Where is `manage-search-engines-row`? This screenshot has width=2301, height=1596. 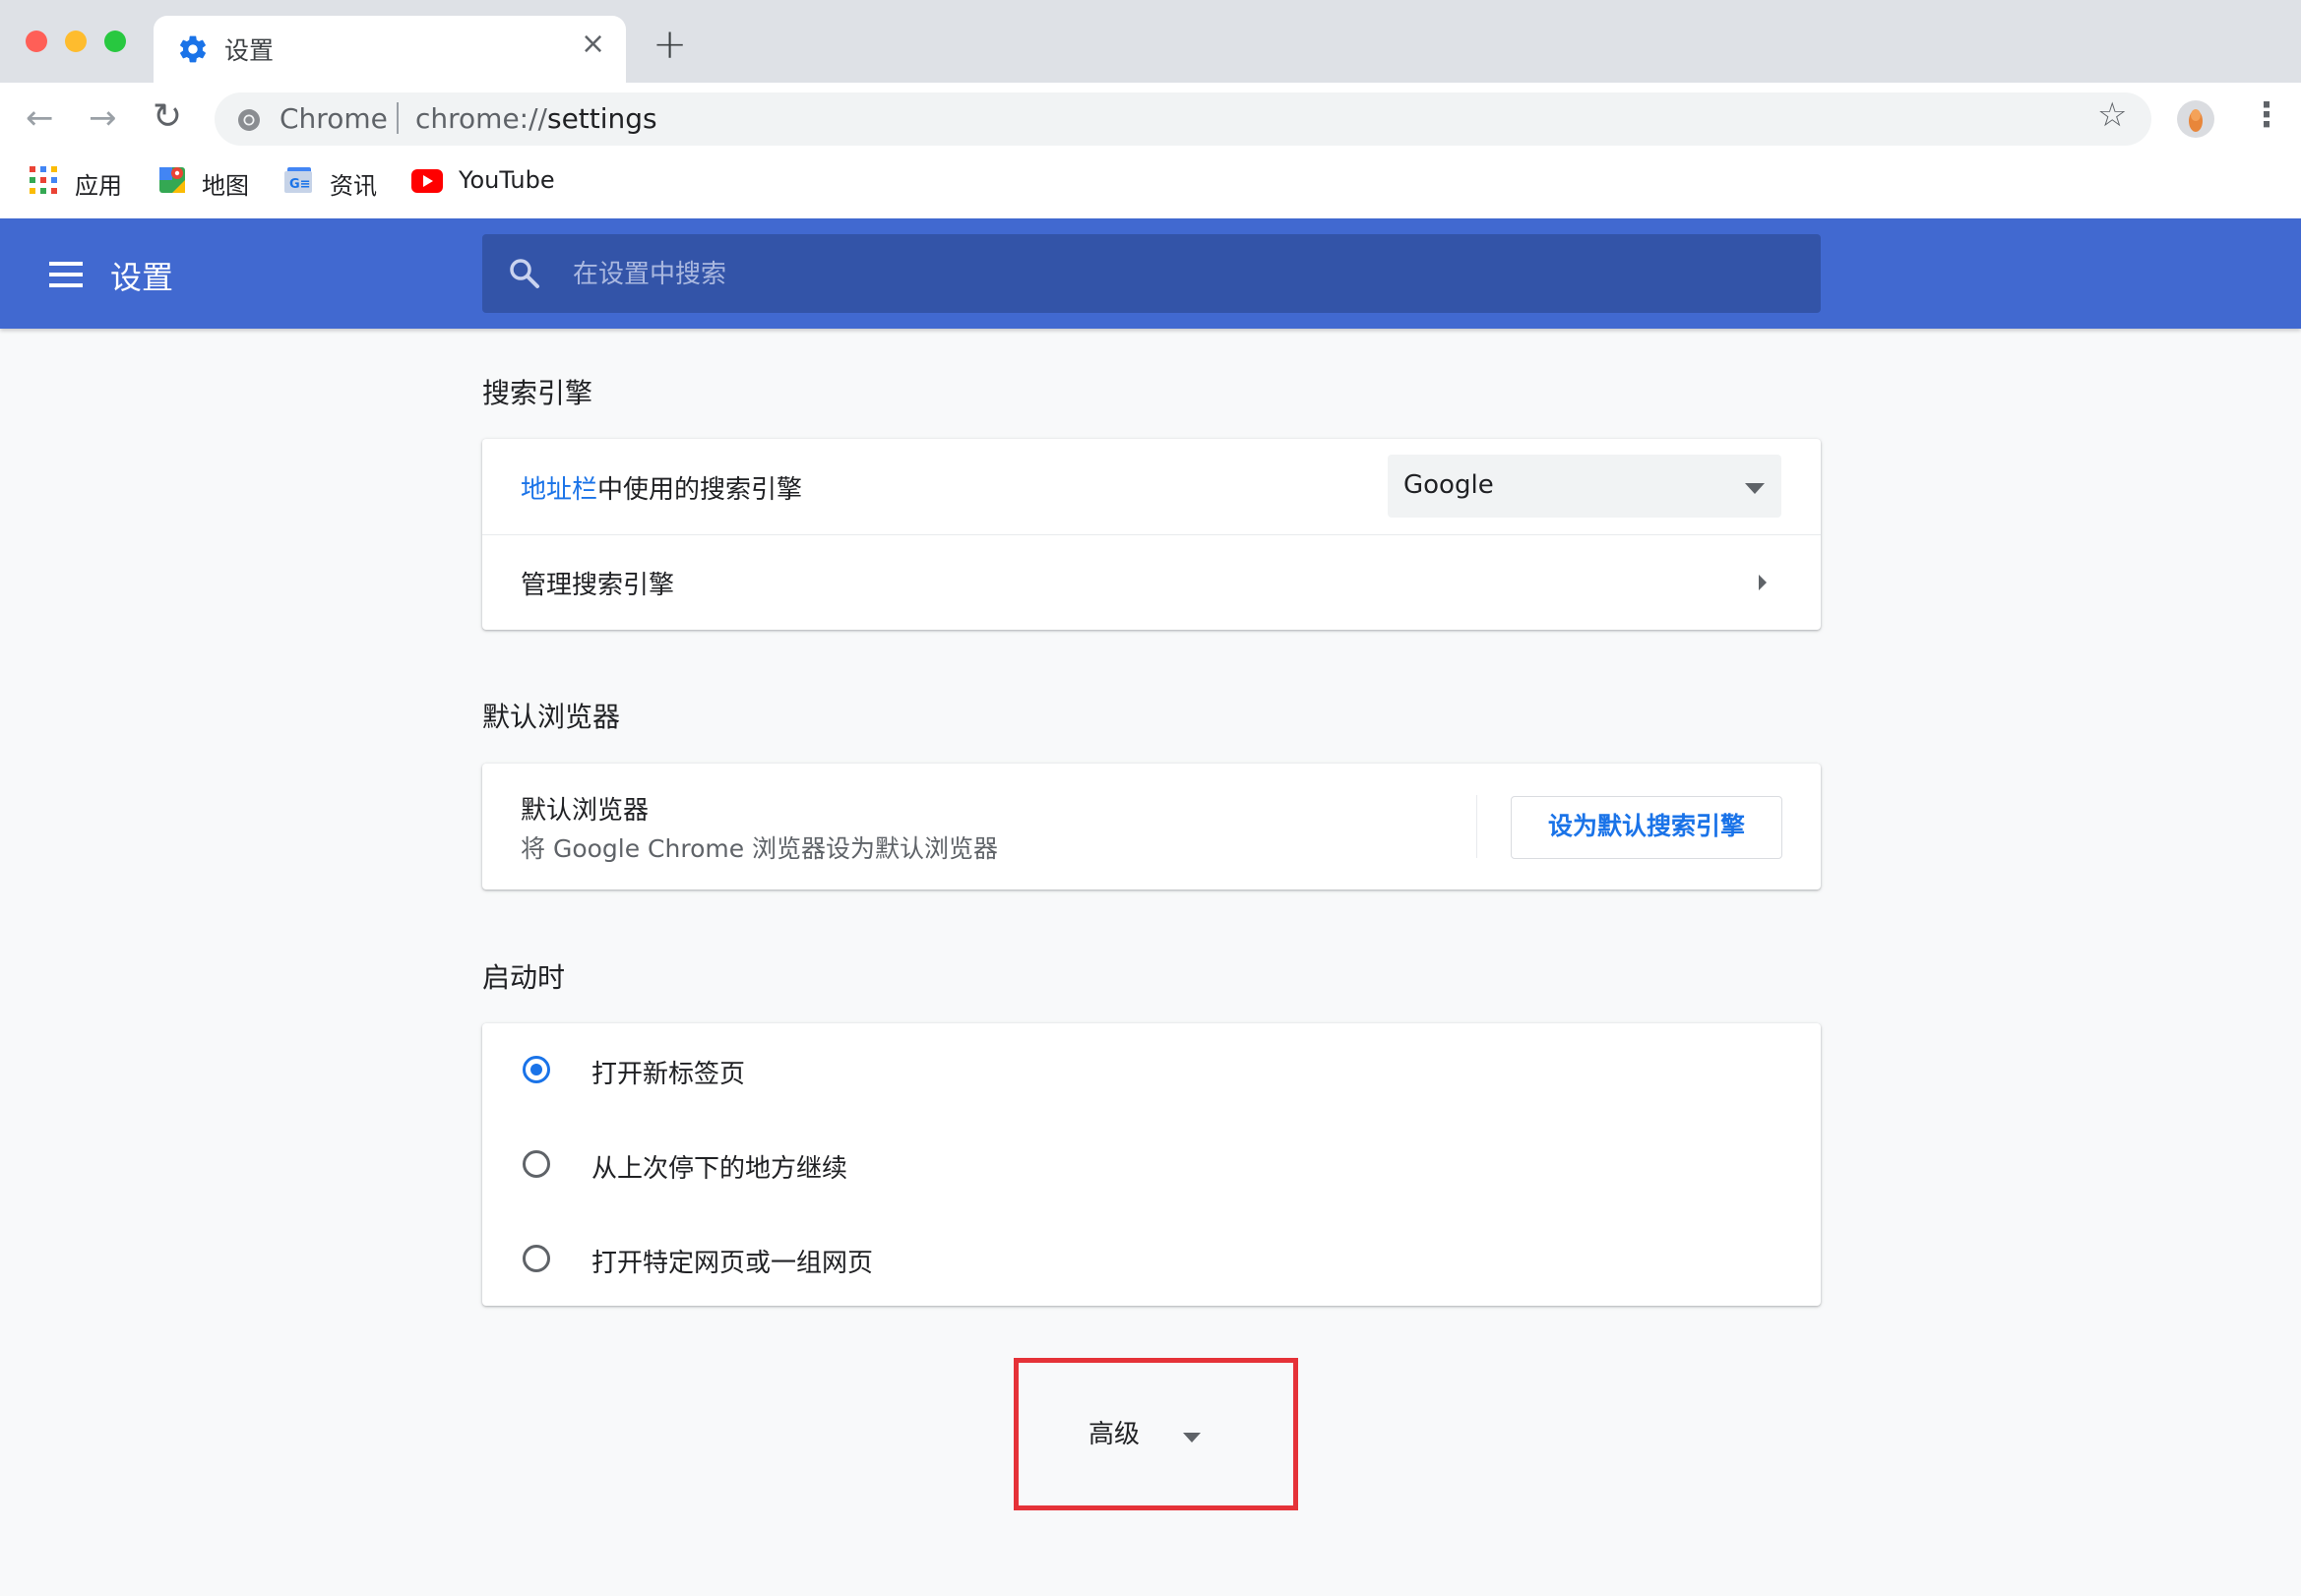
manage-search-engines-row is located at coordinates (1151, 582).